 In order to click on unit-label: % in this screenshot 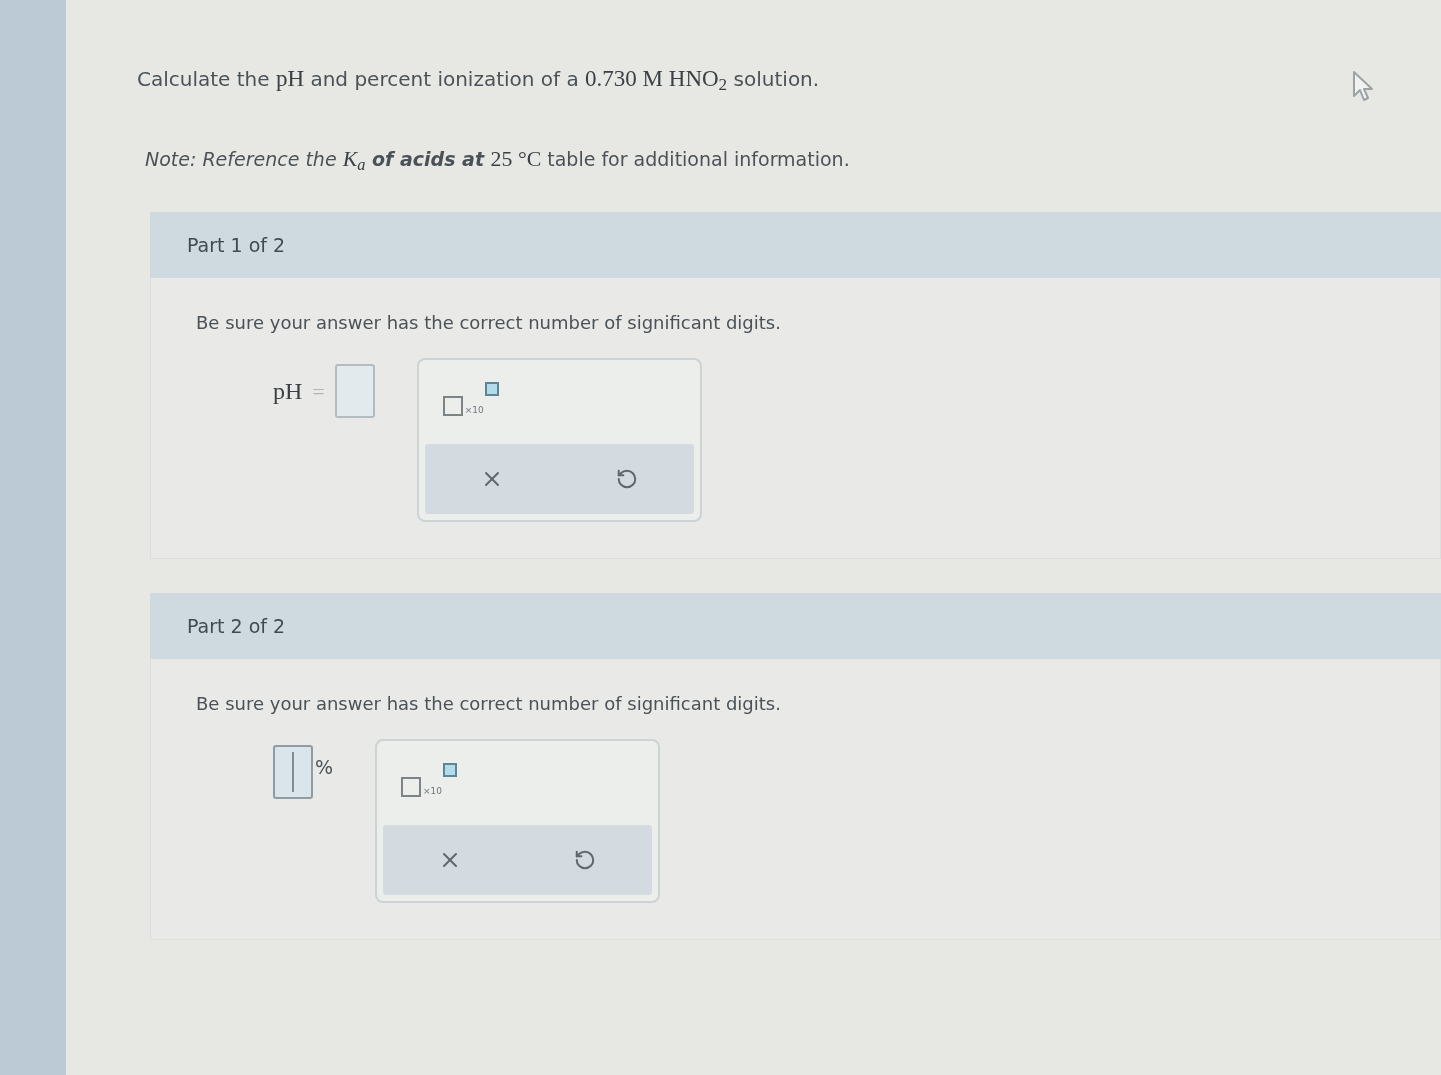, I will do `click(324, 767)`.